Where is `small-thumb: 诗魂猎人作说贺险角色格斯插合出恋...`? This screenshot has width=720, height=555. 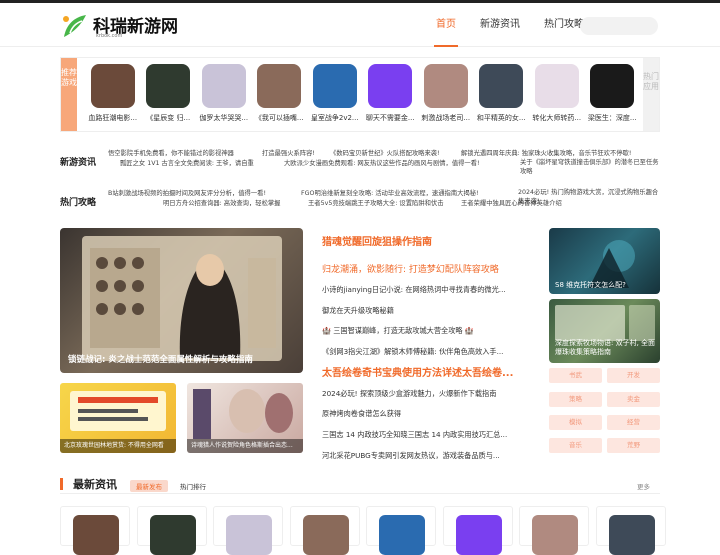
small-thumb: 诗魂猎人作说贺险角色格斯插合出恋... is located at coordinates (245, 418).